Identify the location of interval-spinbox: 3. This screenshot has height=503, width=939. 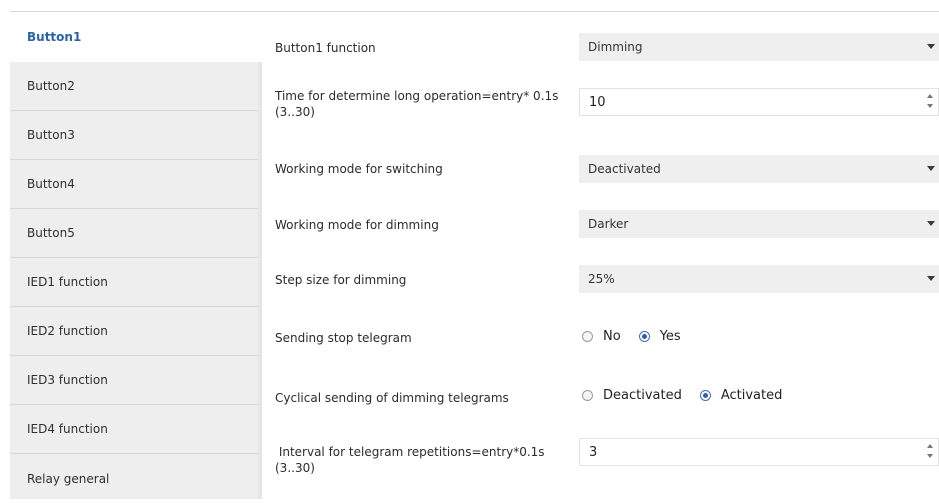
(759, 452).